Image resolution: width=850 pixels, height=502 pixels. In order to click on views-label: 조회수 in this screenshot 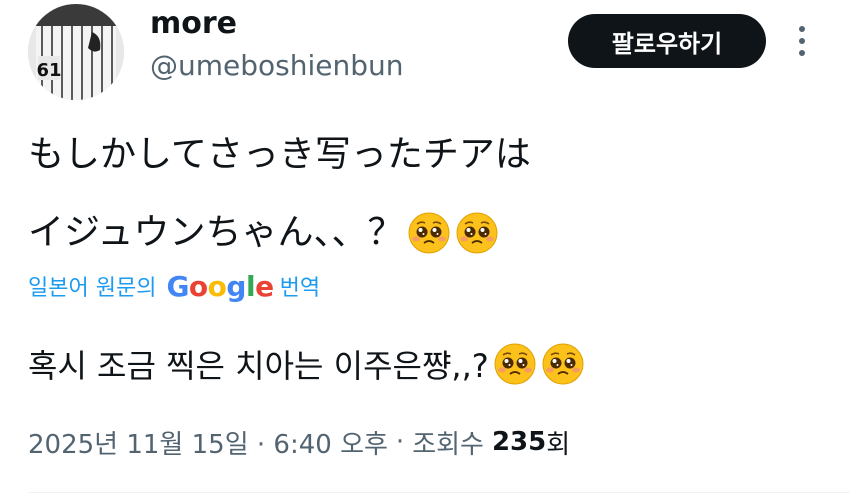, I will do `click(448, 444)`.